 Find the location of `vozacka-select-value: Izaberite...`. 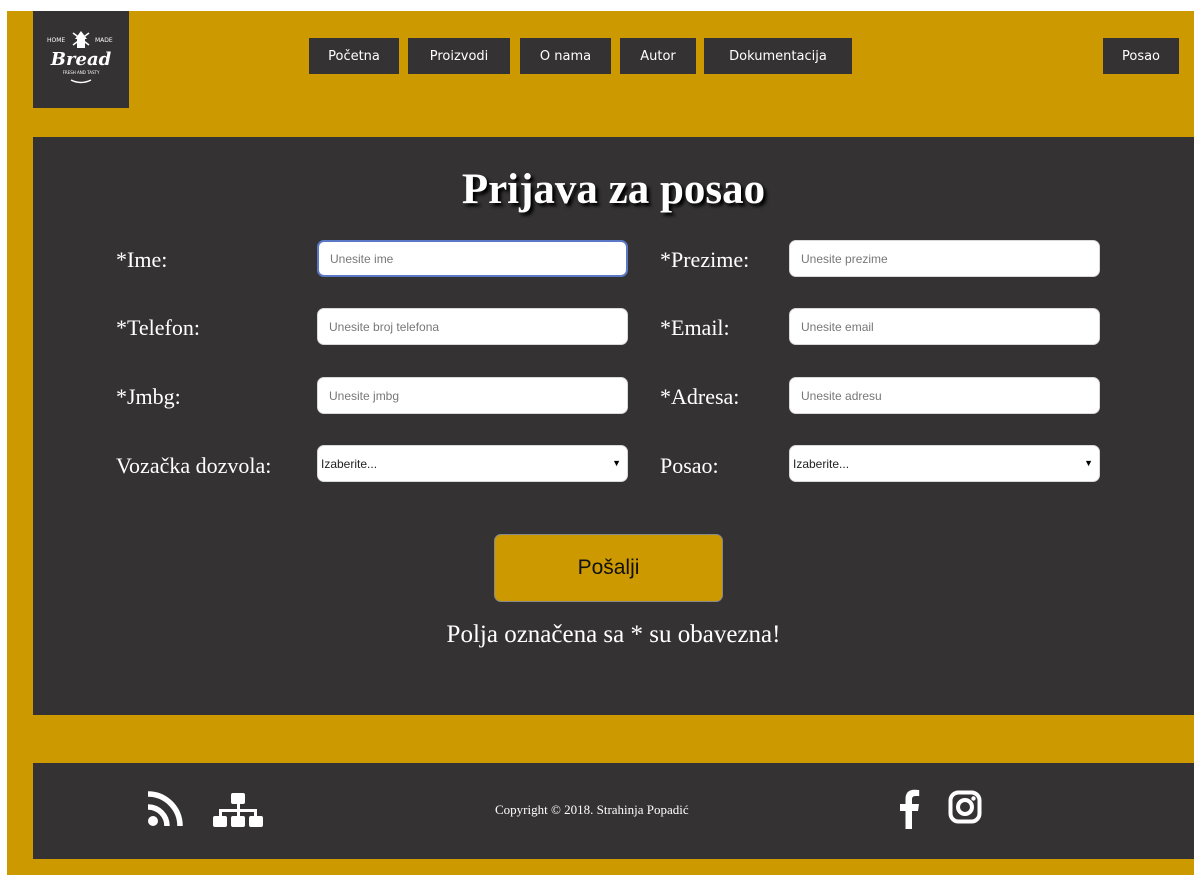

vozacka-select-value: Izaberite... is located at coordinates (349, 463).